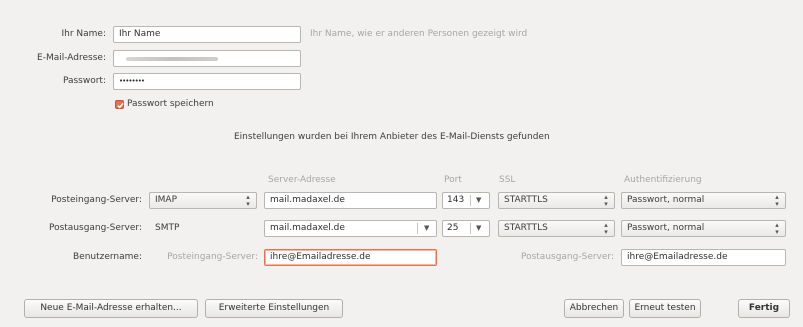 The height and width of the screenshot is (327, 803). I want to click on outgoing-ssl-select: STARTTLS ▴ ▾, so click(556, 228).